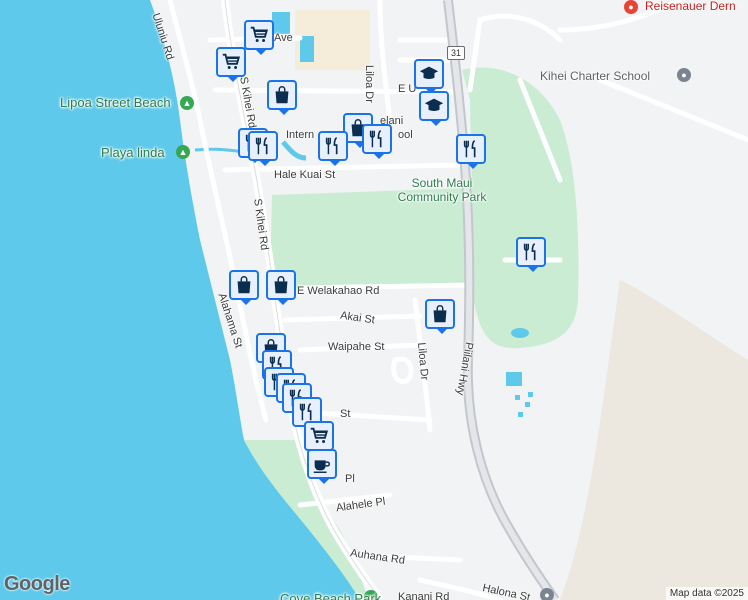  What do you see at coordinates (115, 102) in the screenshot?
I see `poi-label-lipoa-beach: Lipoa Street Beach` at bounding box center [115, 102].